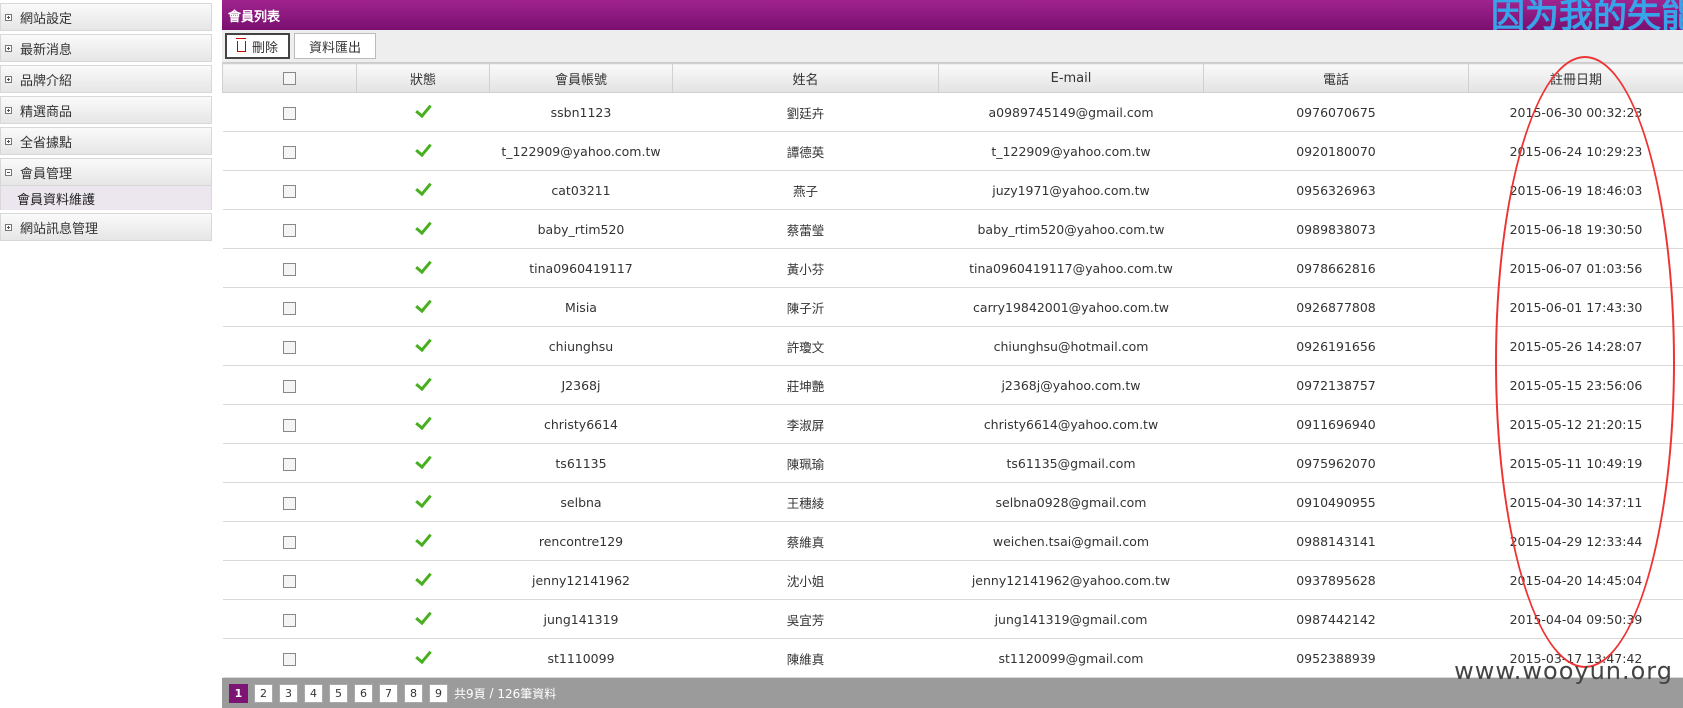 This screenshot has height=708, width=1683. Describe the element at coordinates (288, 693) in the screenshot. I see `page-button: 3` at that location.